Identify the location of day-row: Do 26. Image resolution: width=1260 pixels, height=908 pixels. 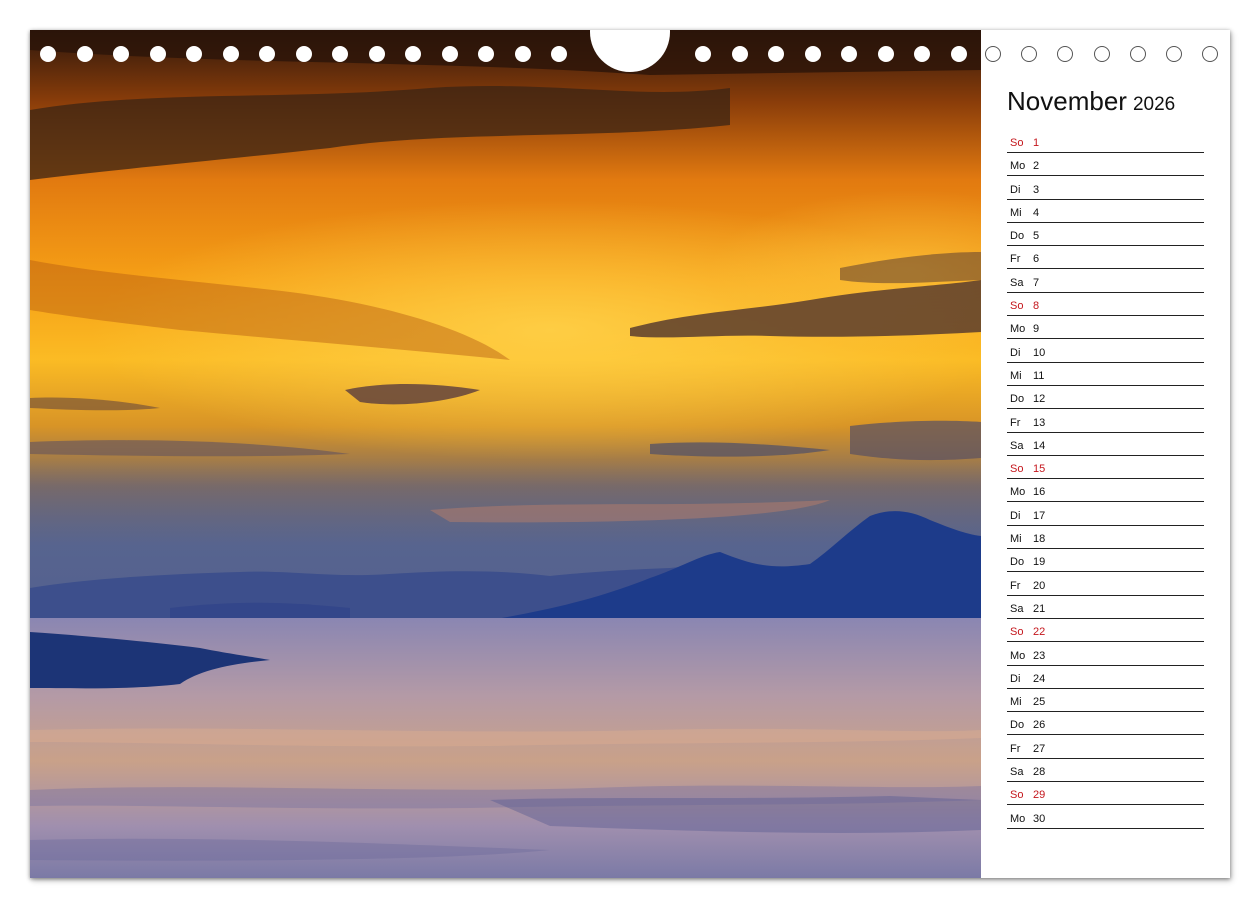
(1105, 724).